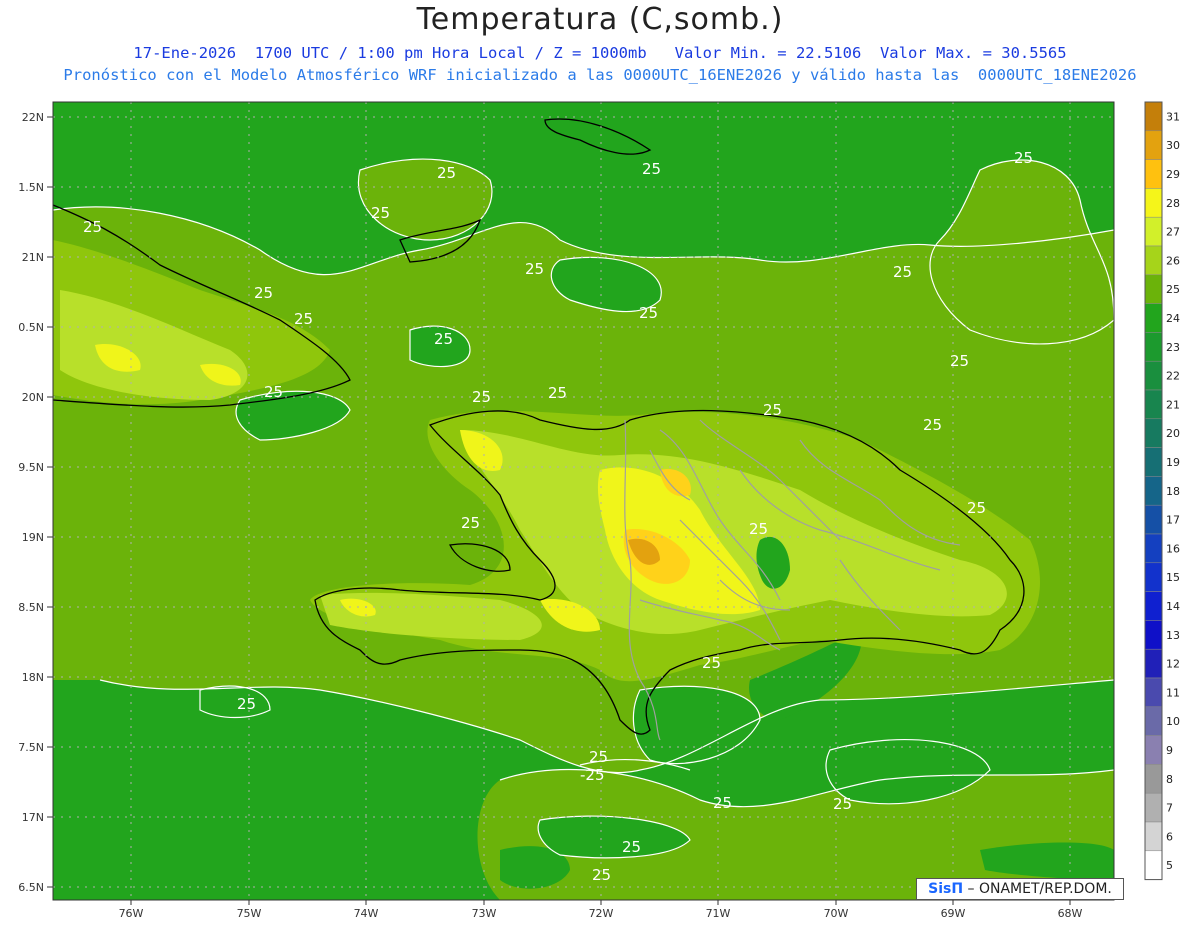  What do you see at coordinates (600, 902) in the screenshot?
I see `lon-ticks` at bounding box center [600, 902].